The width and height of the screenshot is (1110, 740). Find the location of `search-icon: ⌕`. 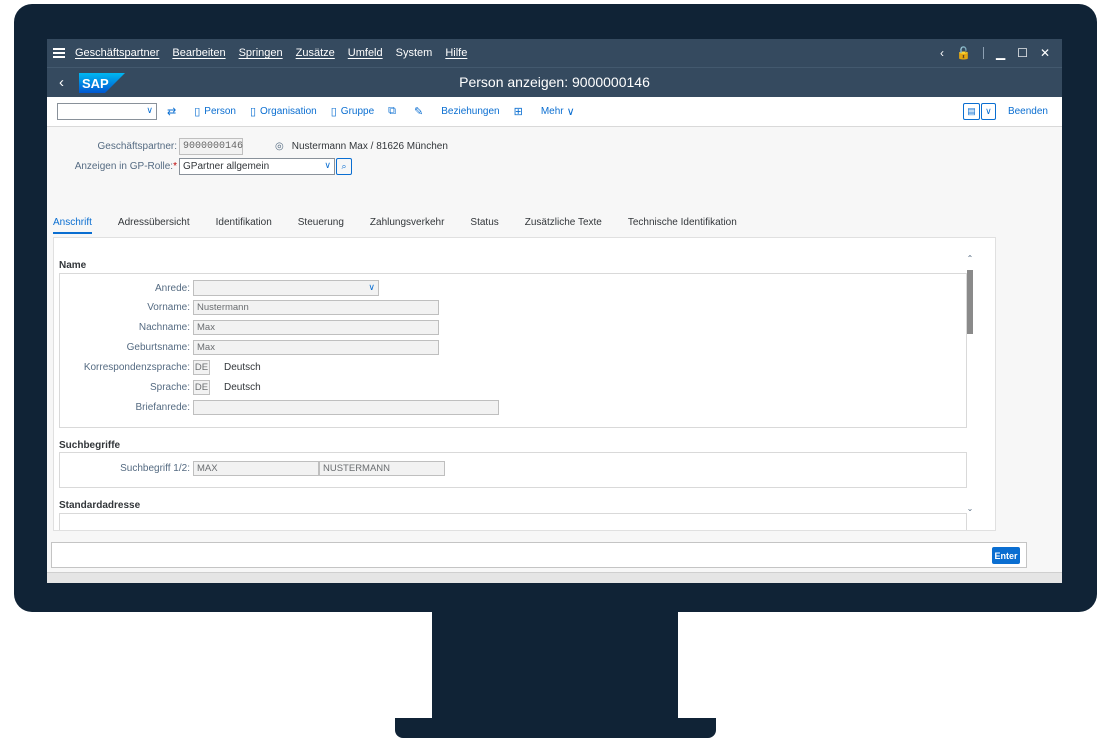

search-icon: ⌕ is located at coordinates (344, 166).